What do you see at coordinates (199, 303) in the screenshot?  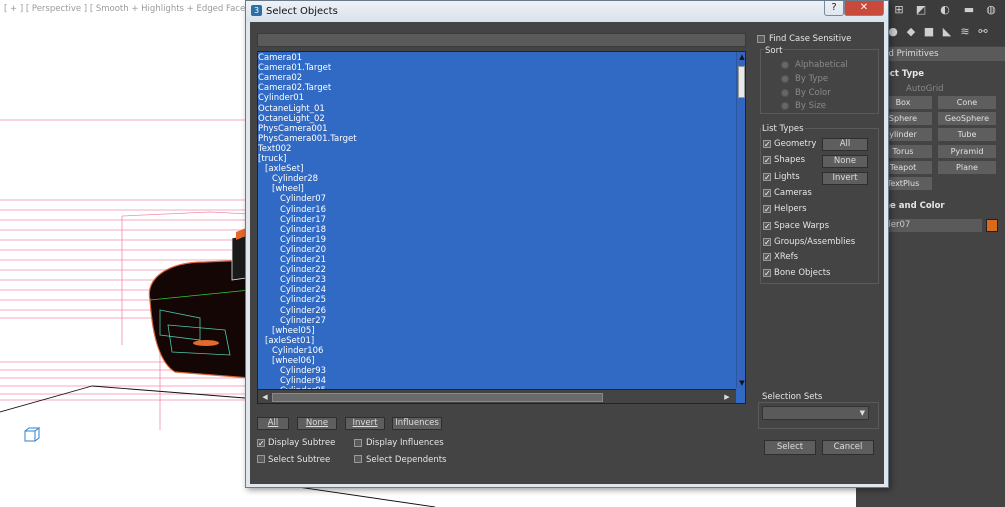 I see `truck-body` at bounding box center [199, 303].